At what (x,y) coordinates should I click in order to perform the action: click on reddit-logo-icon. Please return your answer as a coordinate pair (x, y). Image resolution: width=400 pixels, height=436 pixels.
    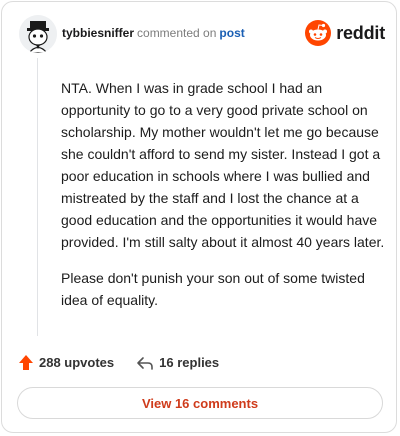
    Looking at the image, I should click on (318, 33).